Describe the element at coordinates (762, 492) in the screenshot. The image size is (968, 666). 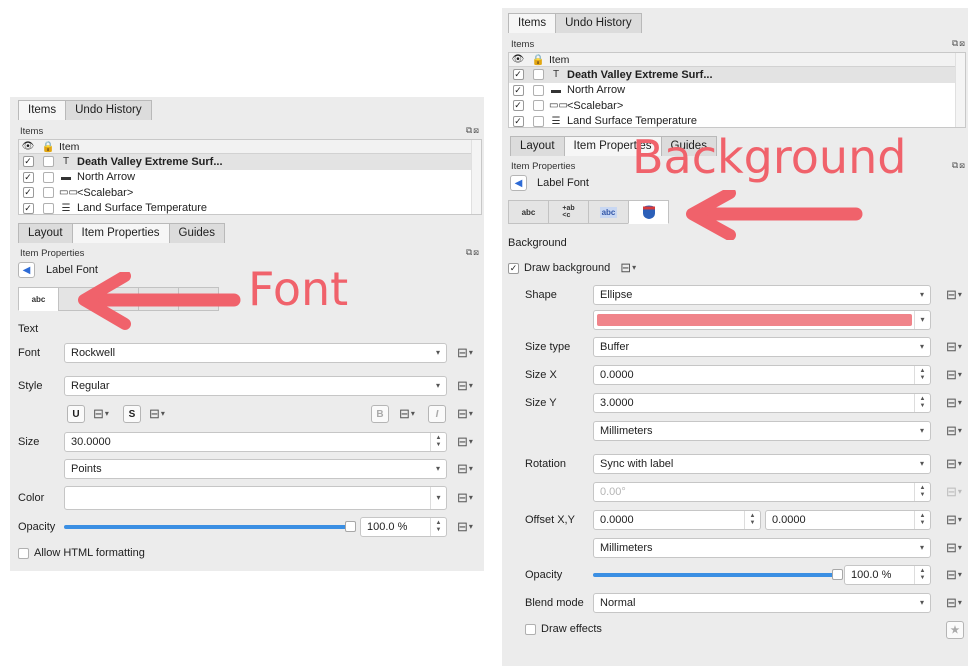
I see `rotation-angle-field: 0.00° ▲ ▼` at that location.